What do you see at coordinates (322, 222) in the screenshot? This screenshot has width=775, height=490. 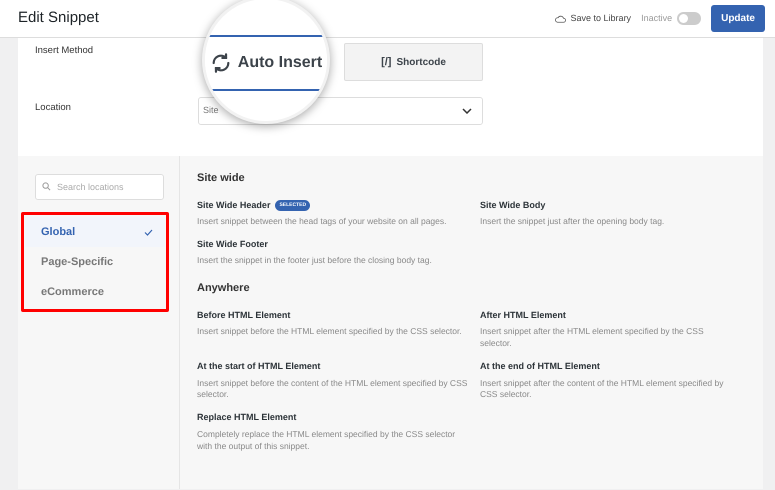 I see `option-description: Insert snippet between the head tags of your website on all pages.` at bounding box center [322, 222].